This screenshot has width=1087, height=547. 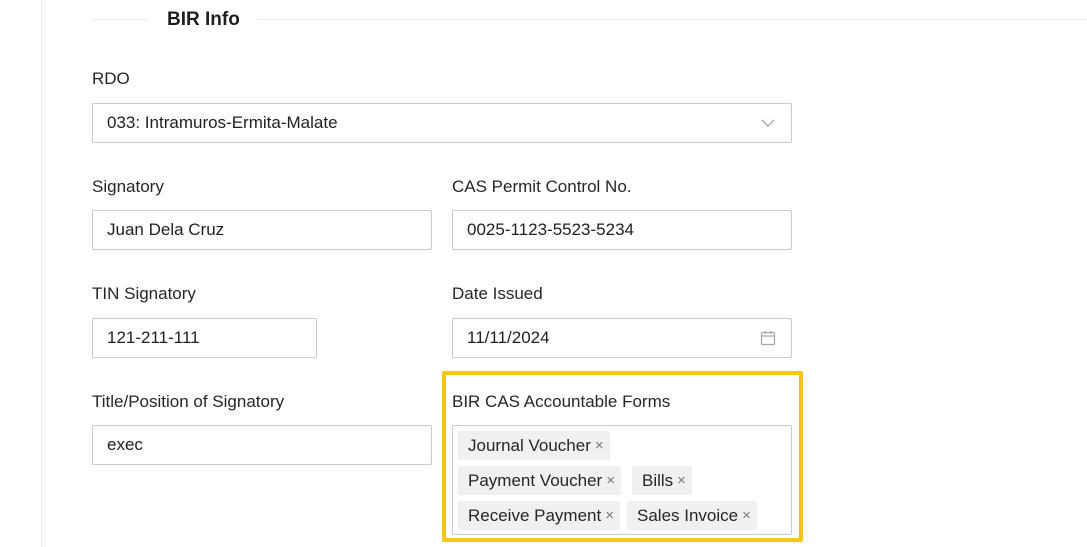 What do you see at coordinates (497, 293) in the screenshot?
I see `date-issued-label: Date Issued` at bounding box center [497, 293].